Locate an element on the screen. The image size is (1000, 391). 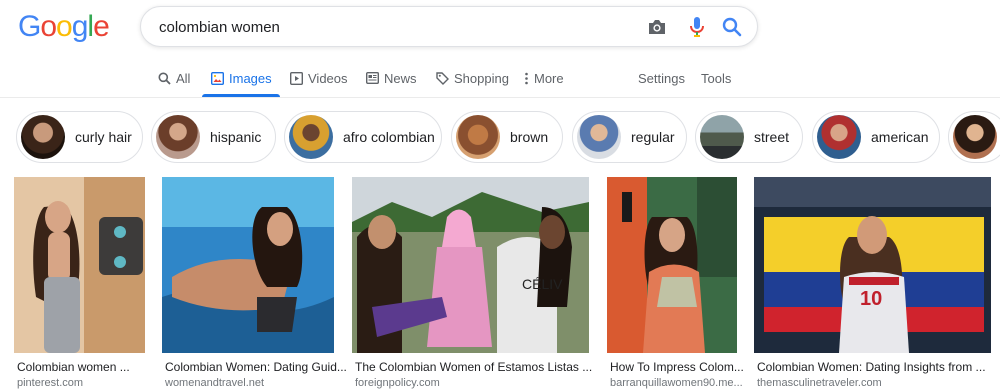
tag-icon is located at coordinates (442, 78).